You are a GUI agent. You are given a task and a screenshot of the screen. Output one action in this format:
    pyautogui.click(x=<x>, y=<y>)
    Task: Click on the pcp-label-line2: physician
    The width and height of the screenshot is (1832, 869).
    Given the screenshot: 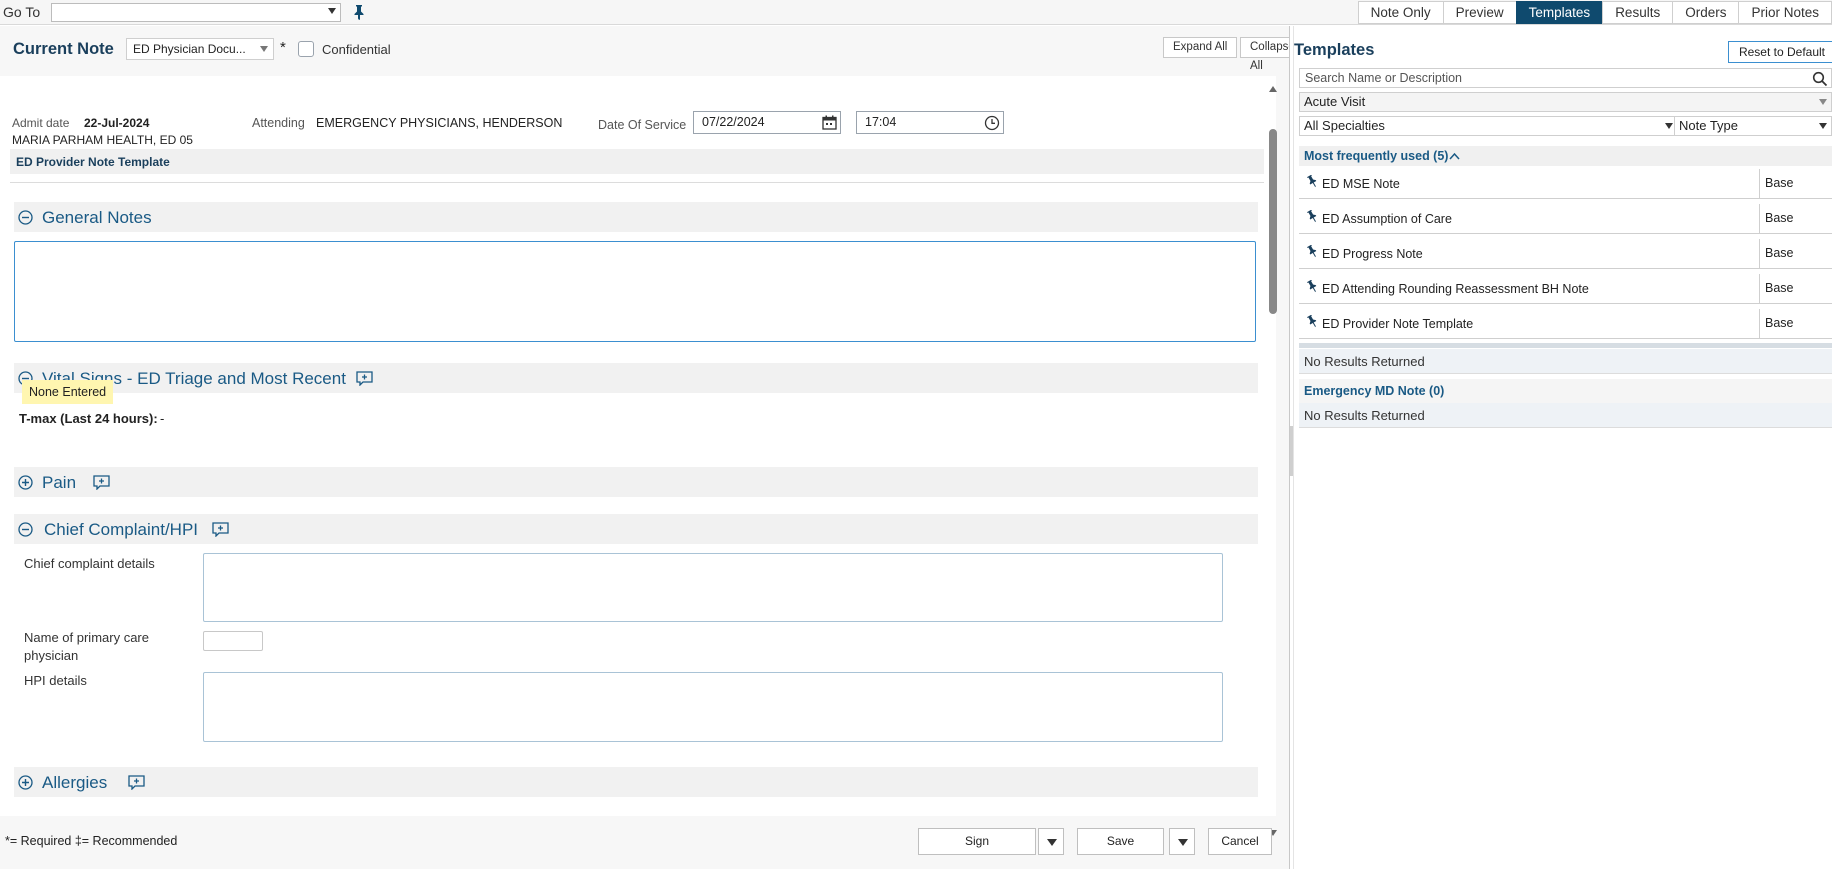 What is the action you would take?
    pyautogui.click(x=51, y=655)
    